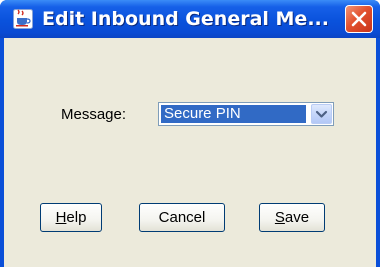  What do you see at coordinates (94, 114) in the screenshot?
I see `message-label: Message:` at bounding box center [94, 114].